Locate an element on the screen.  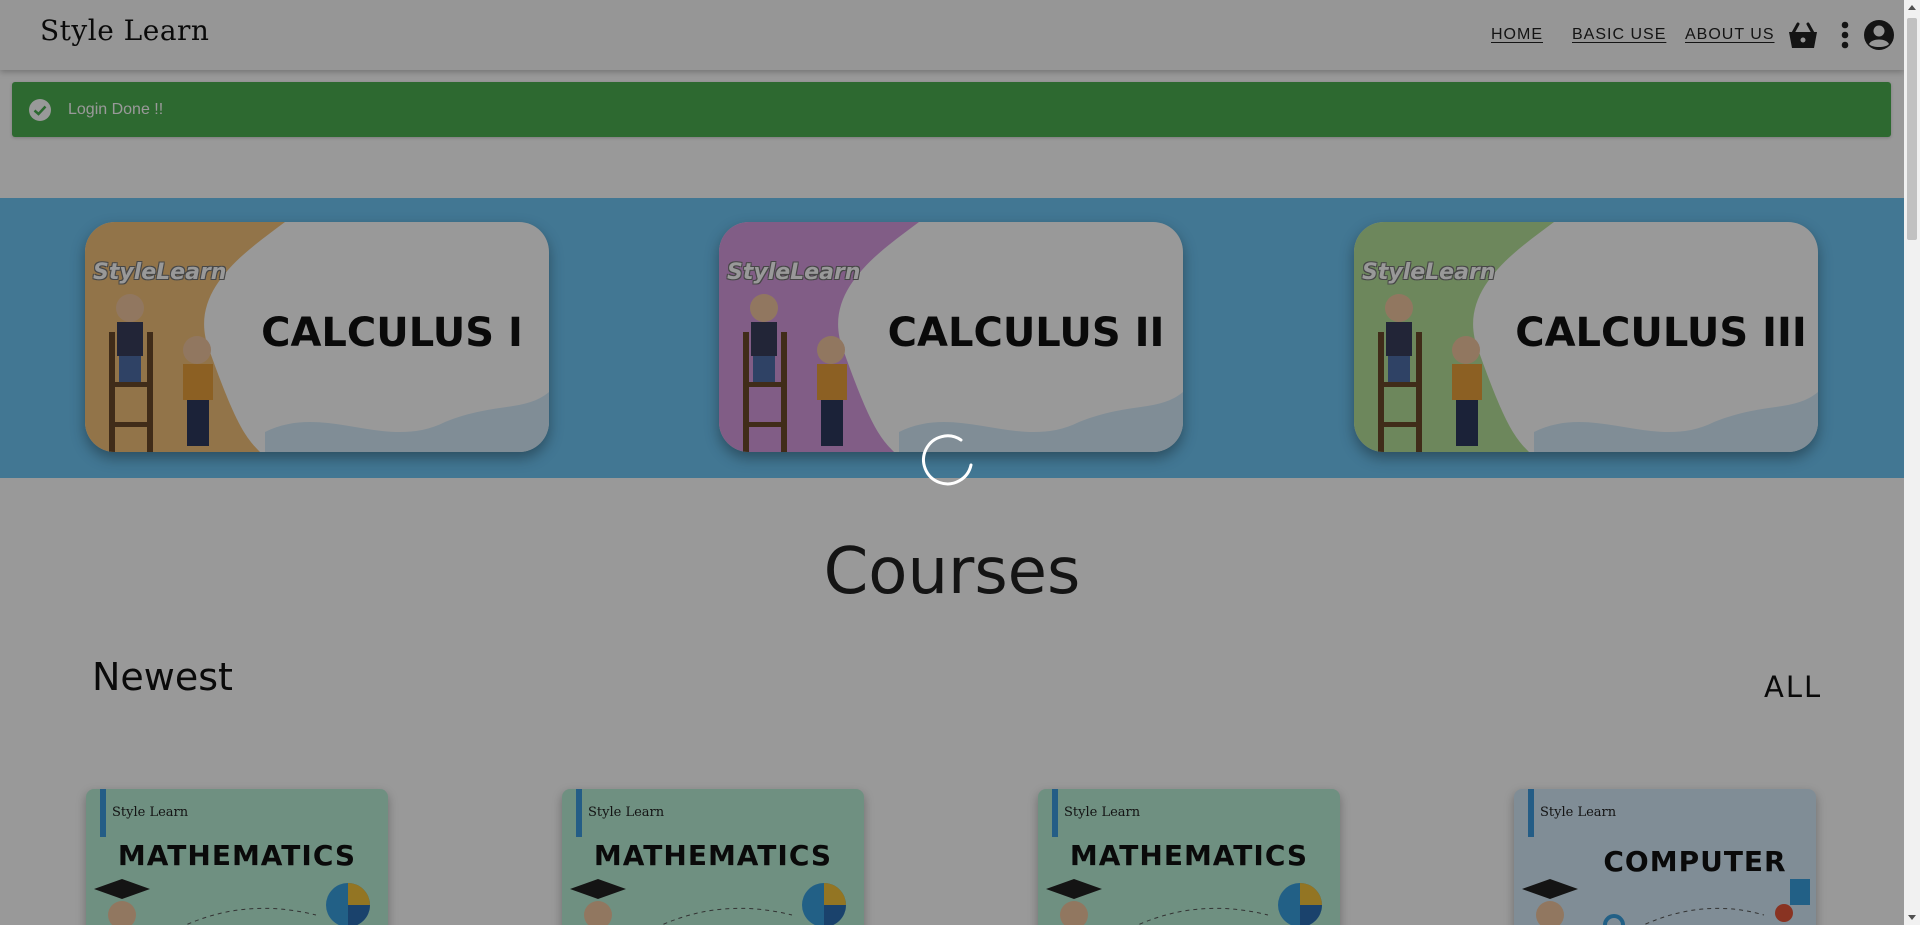
scroll-up-arrow-icon is located at coordinates (1912, 8).